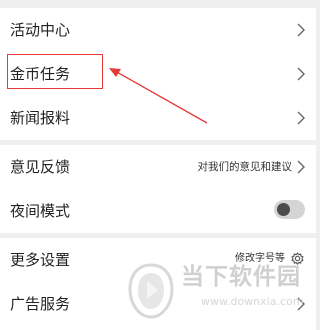 This screenshot has width=320, height=330. I want to click on menu-item-coin-tasks: 金币任务, so click(158, 74).